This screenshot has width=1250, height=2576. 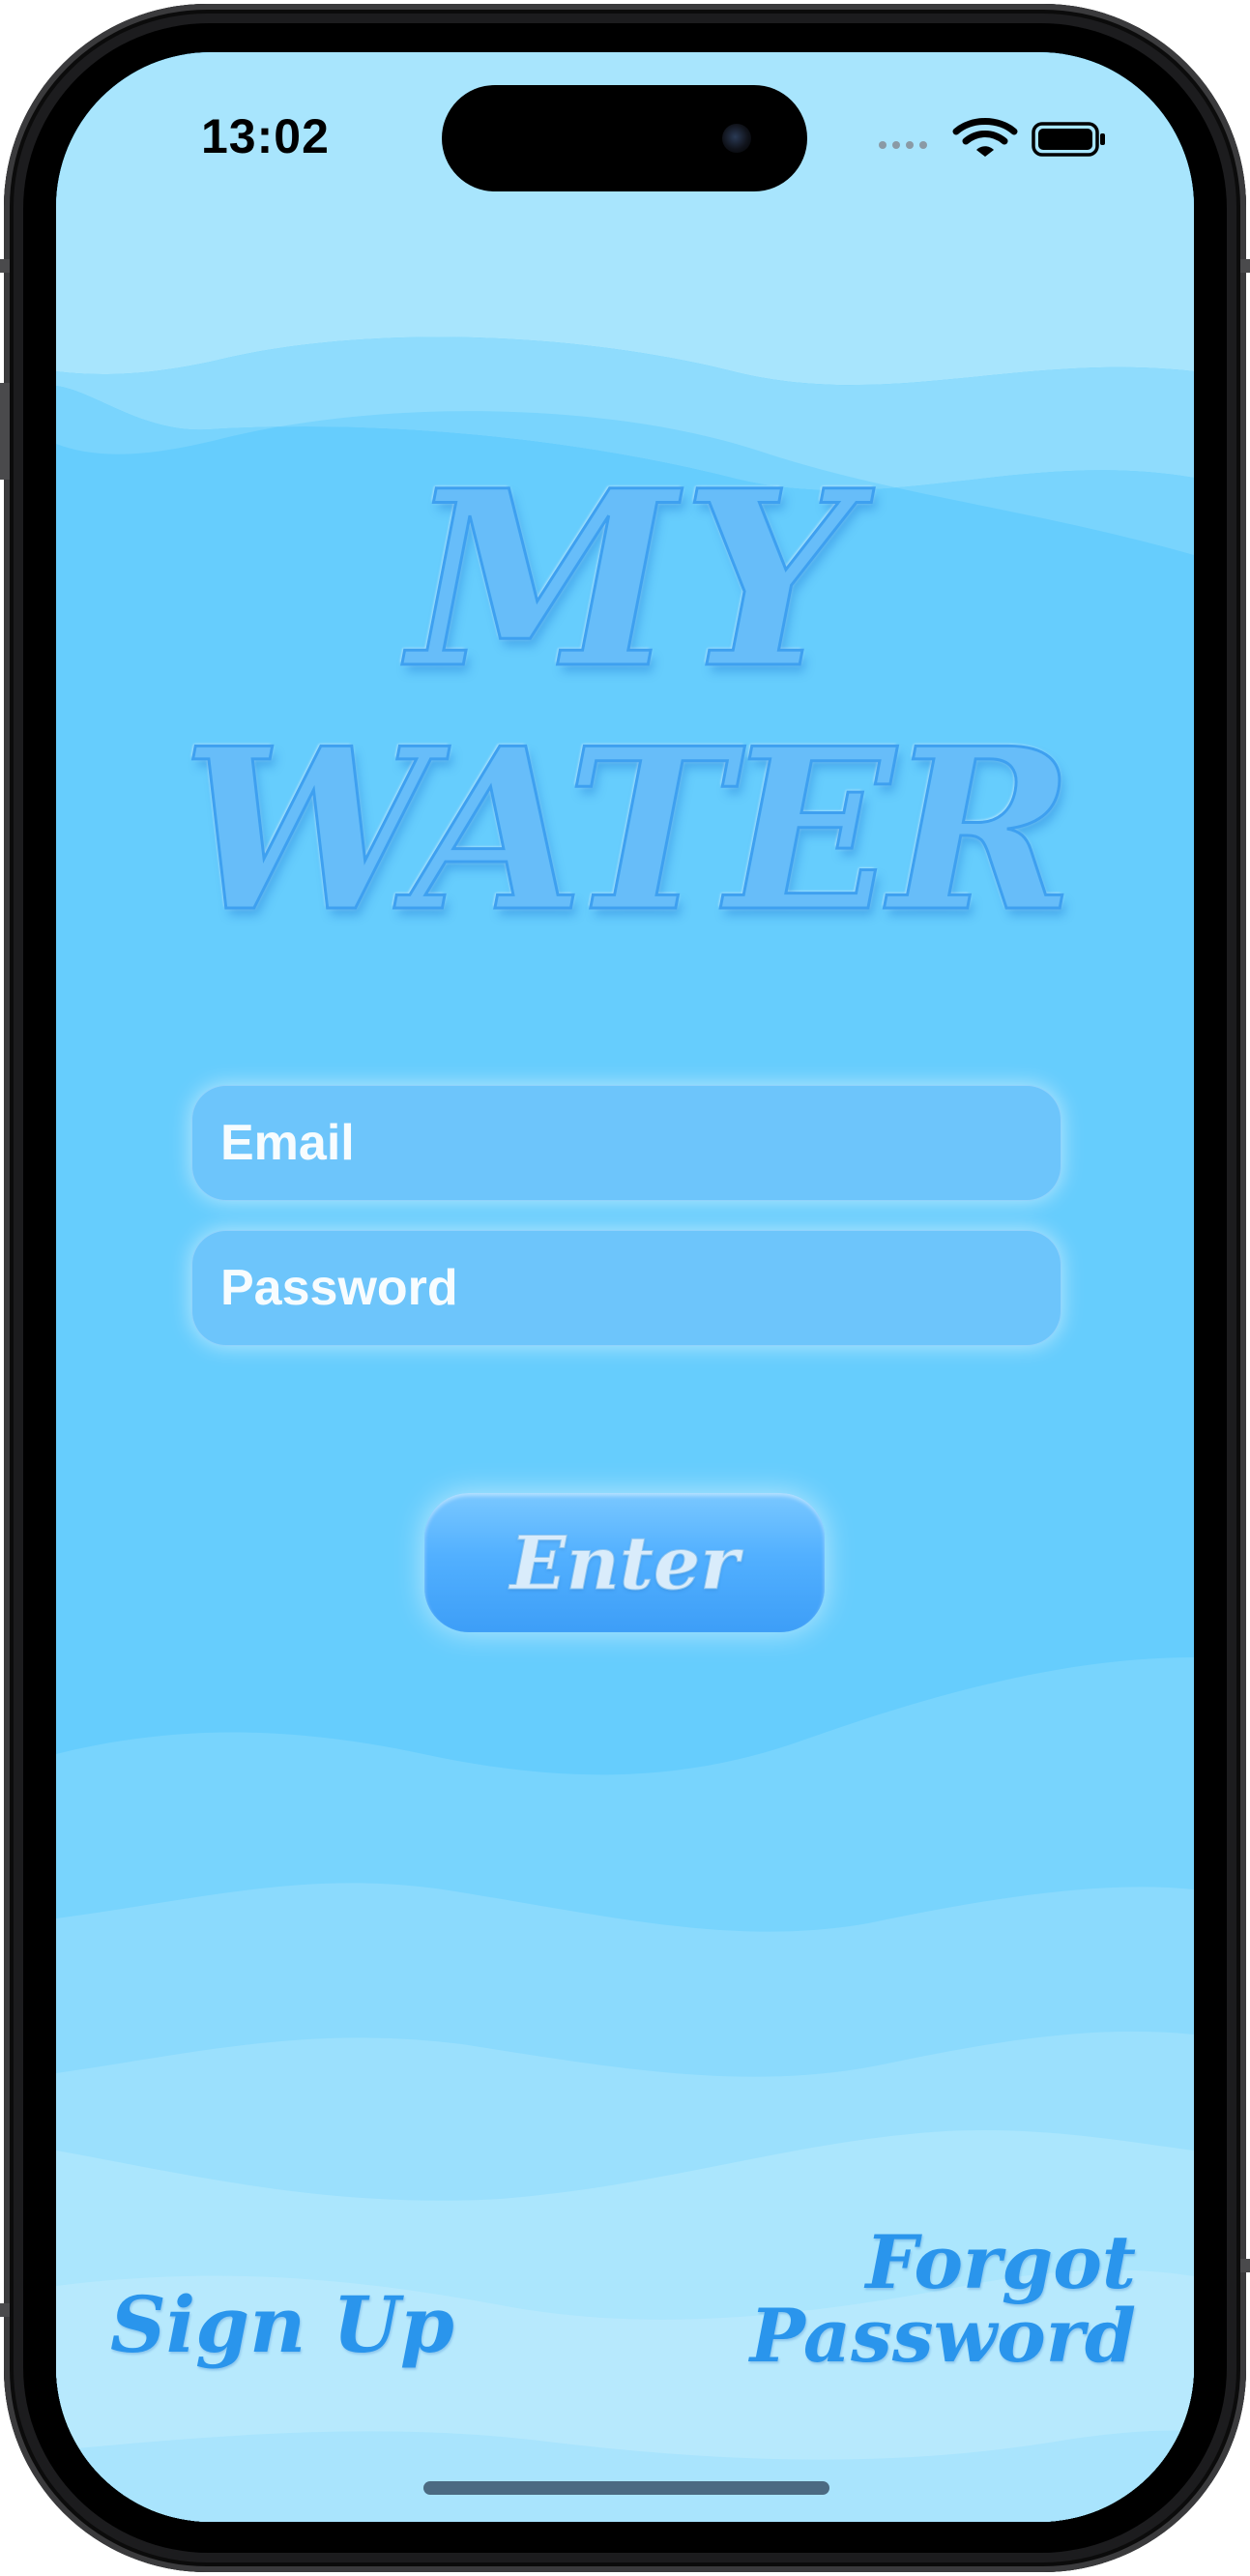 I want to click on enter-button-label: Enter, so click(x=624, y=1562).